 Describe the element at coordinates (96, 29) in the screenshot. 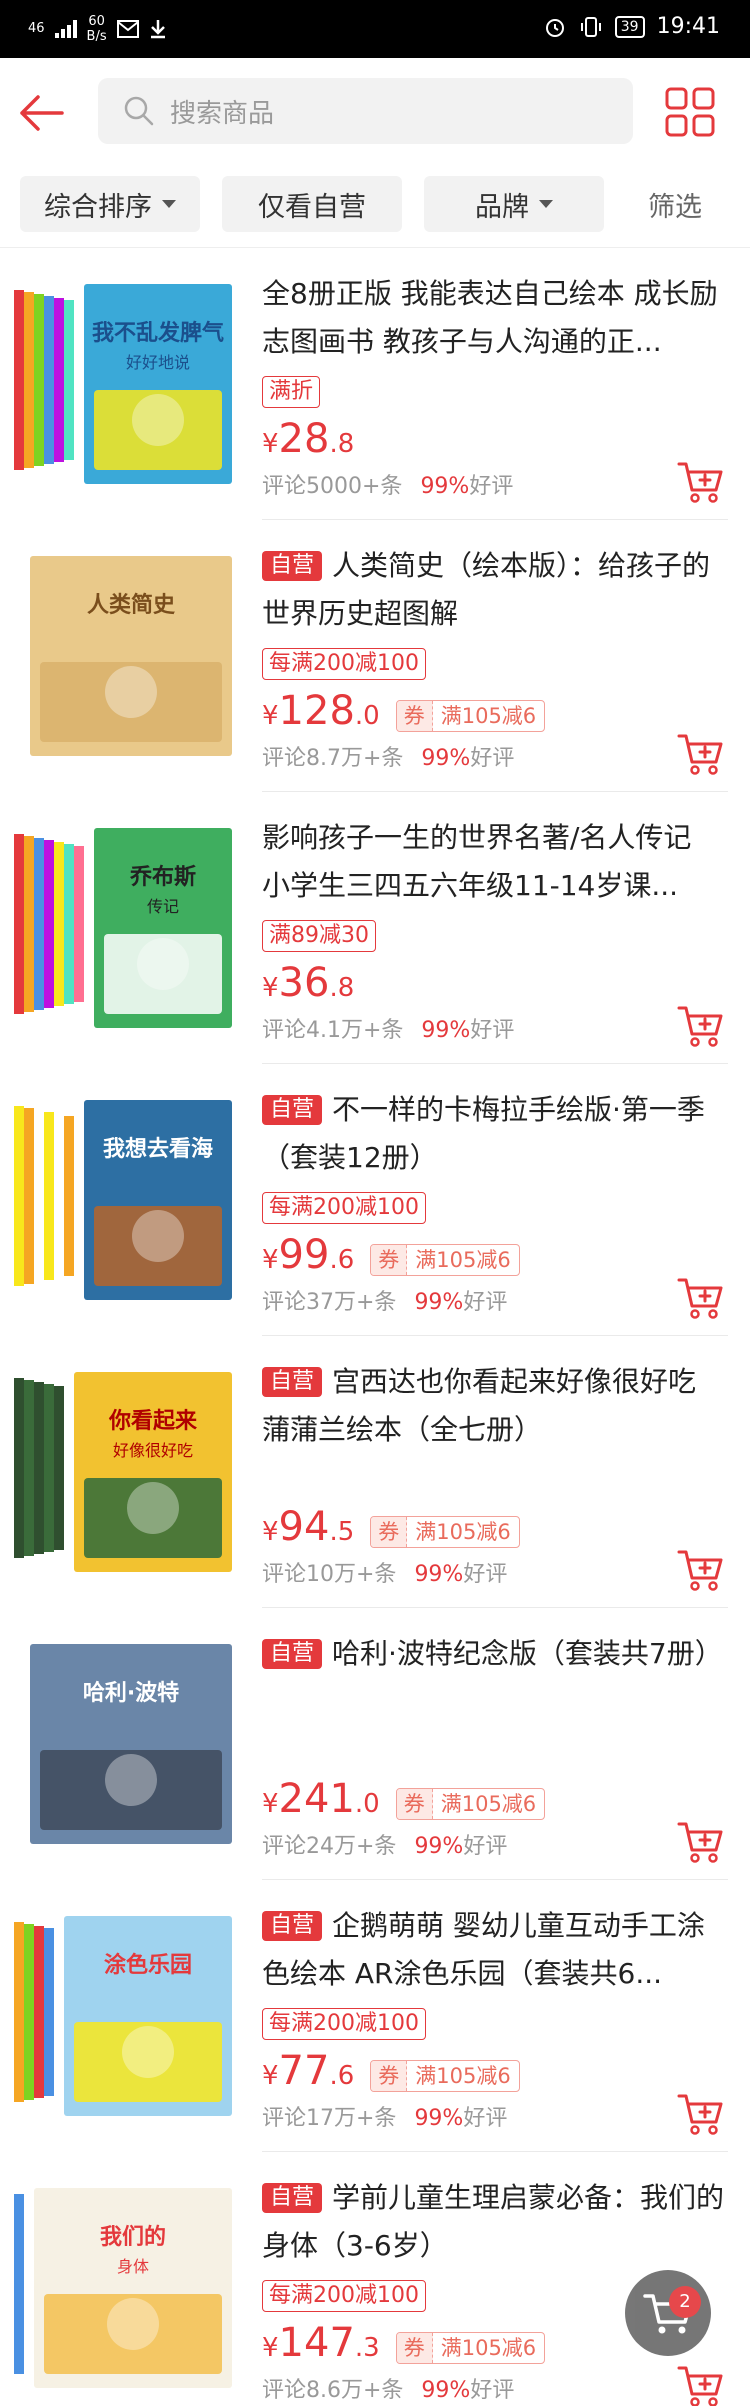

I see `network-speed: 60 B/s` at that location.